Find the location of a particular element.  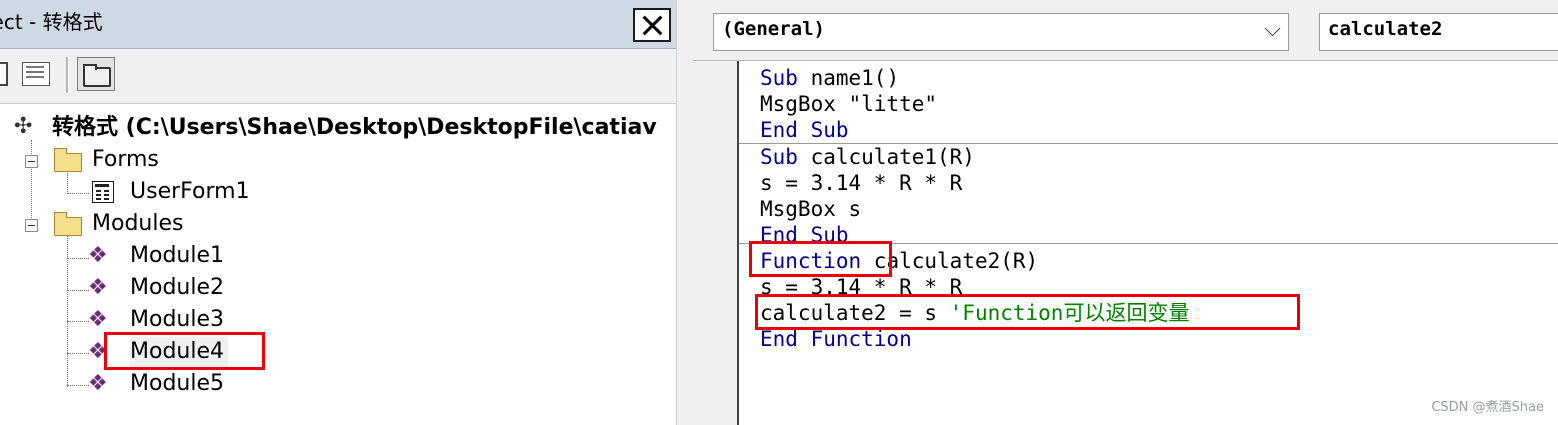

tree-item-module1: ❖ Module1 is located at coordinates (150, 256).